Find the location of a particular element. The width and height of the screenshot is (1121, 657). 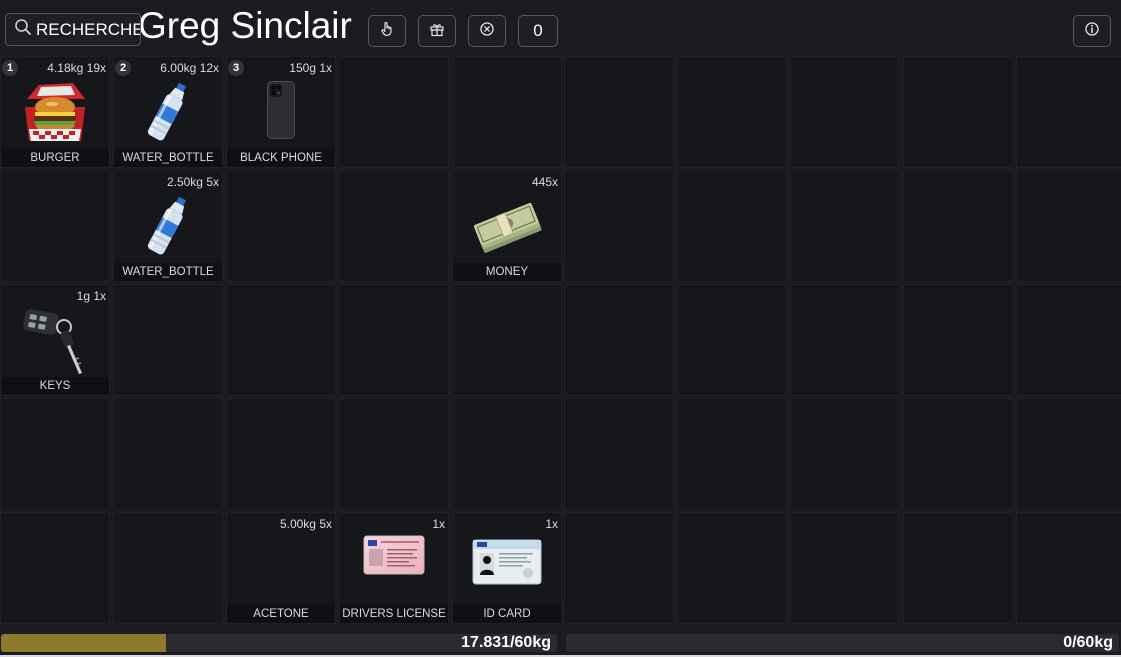

hand-pointer-icon is located at coordinates (387, 31).